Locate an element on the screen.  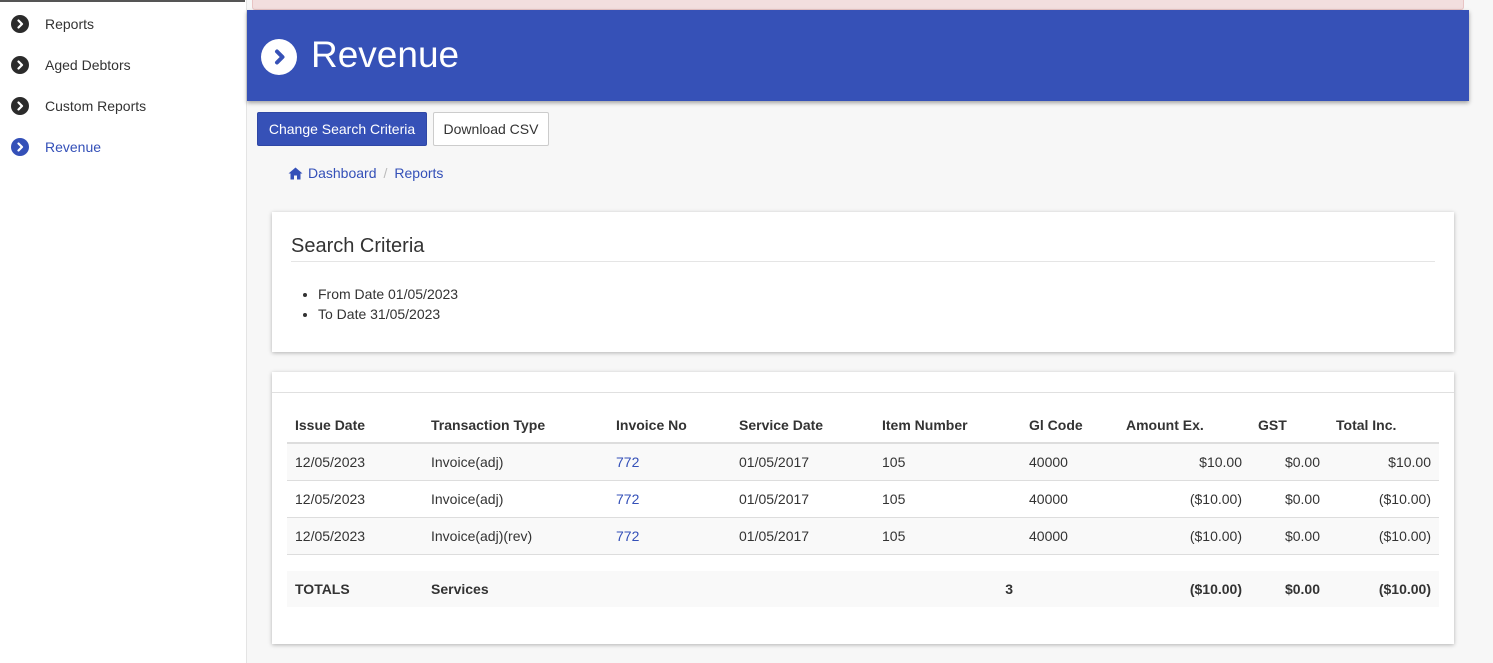
sidebar-item-label: Aged Debtors is located at coordinates (88, 65).